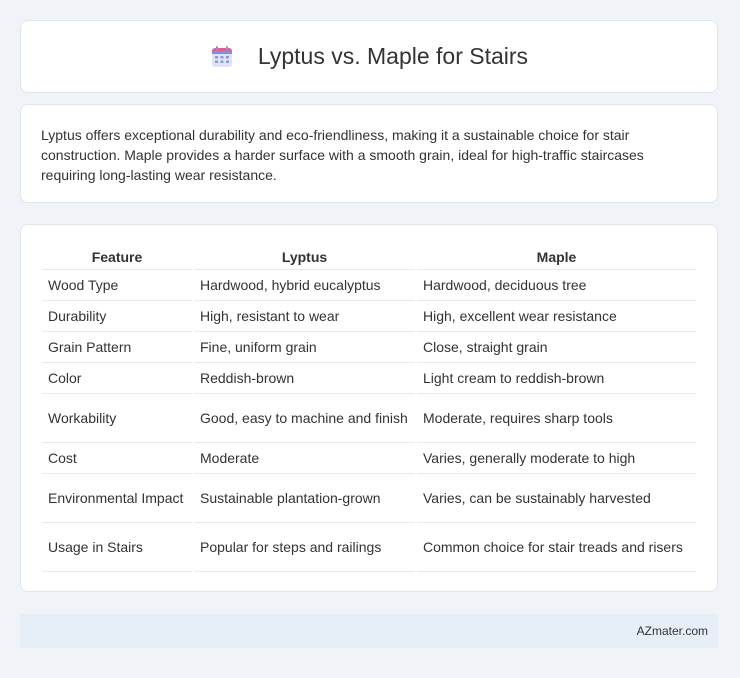  Describe the element at coordinates (304, 498) in the screenshot. I see `lyptus-cell: Sustainable plantation-grown` at that location.